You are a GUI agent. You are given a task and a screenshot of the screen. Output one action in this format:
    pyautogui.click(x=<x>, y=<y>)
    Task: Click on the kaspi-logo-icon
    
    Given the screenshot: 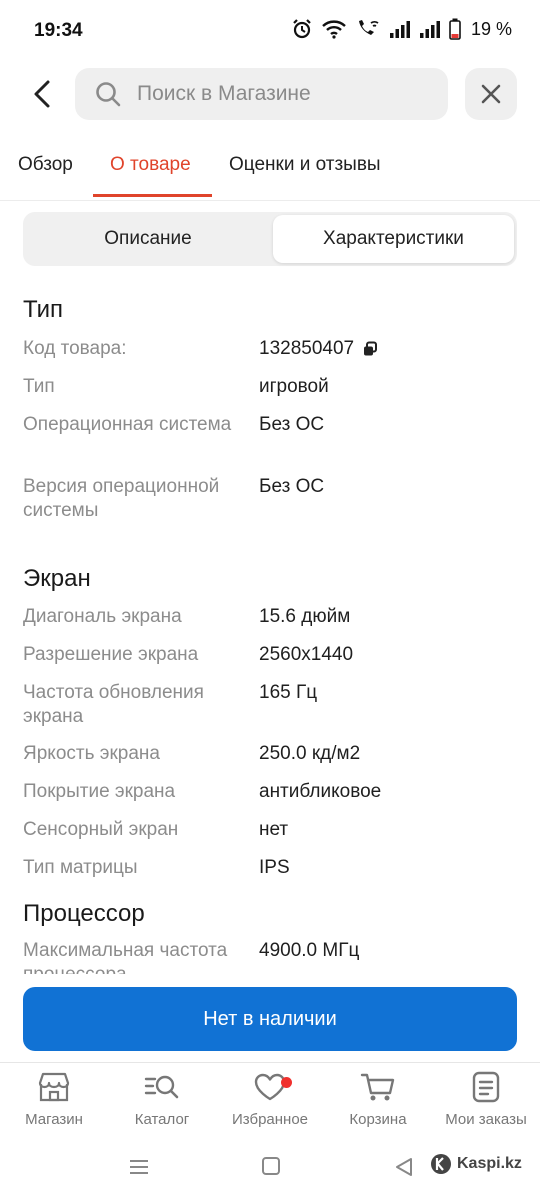 What is the action you would take?
    pyautogui.click(x=441, y=1164)
    